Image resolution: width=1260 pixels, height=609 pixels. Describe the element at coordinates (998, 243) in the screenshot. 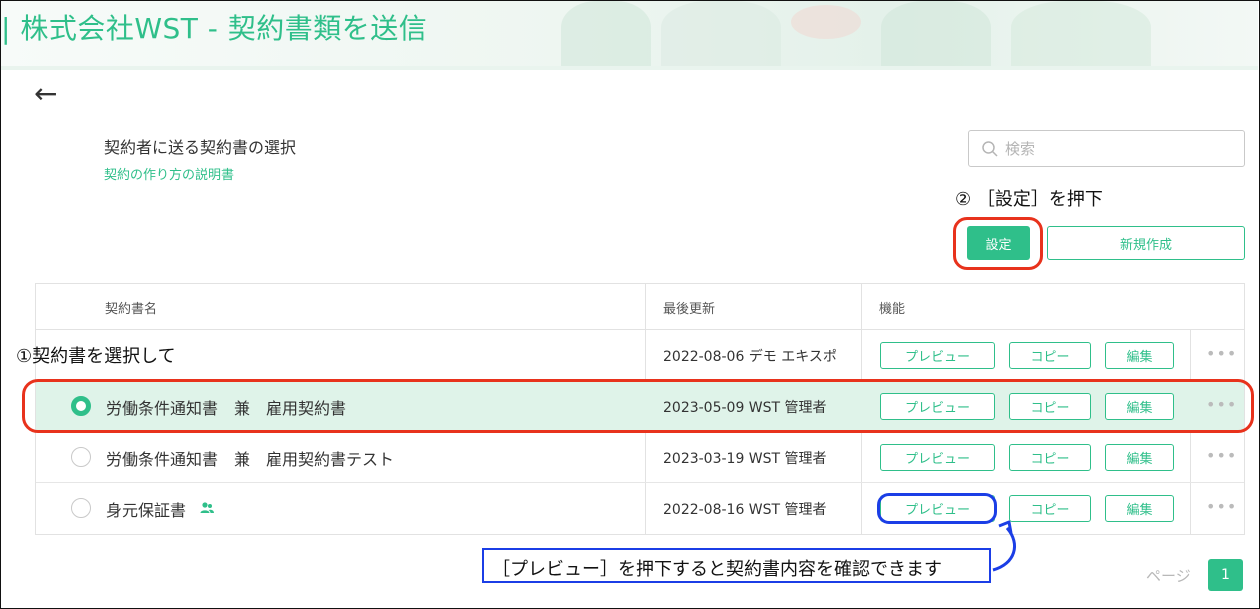

I see `settings-highlight-ring` at that location.